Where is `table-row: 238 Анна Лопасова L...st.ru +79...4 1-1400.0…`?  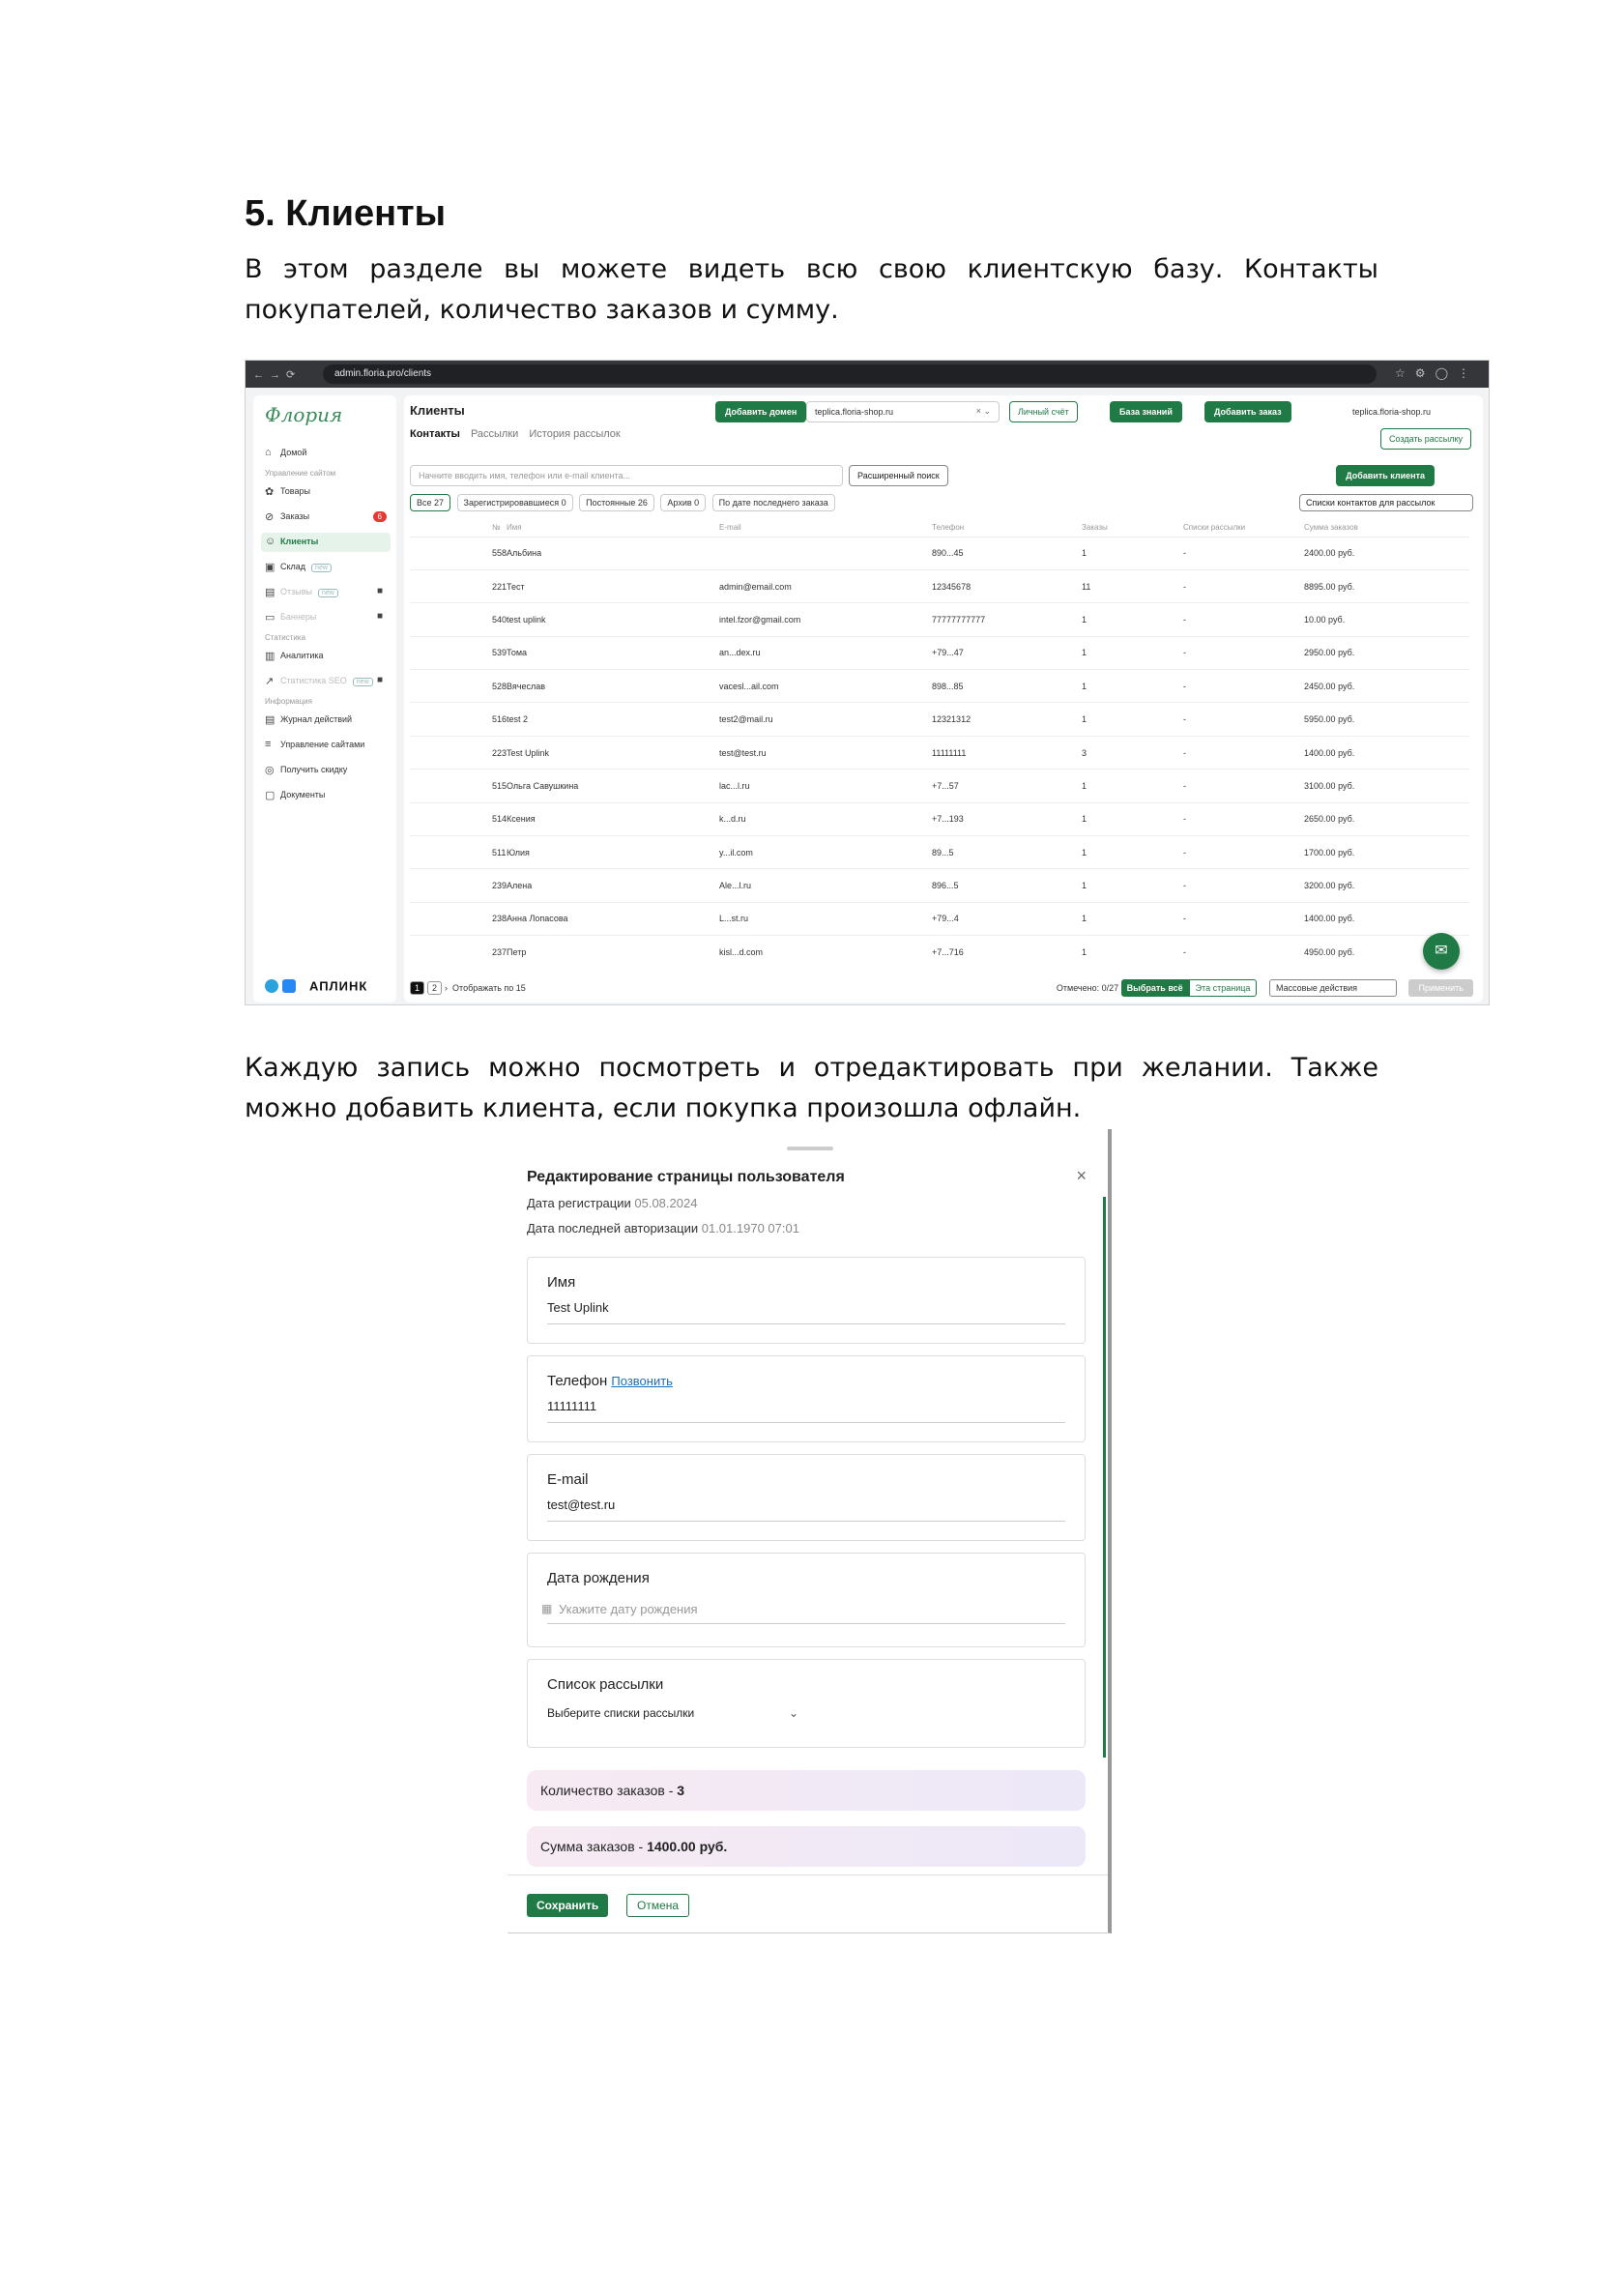 table-row: 238 Анна Лопасова L...st.ru +79...4 1-1400.0… is located at coordinates (940, 919).